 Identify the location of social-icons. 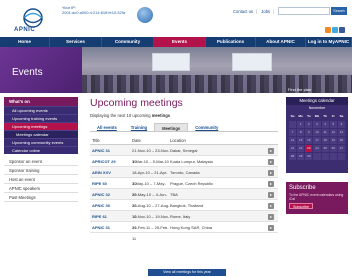
(334, 31).